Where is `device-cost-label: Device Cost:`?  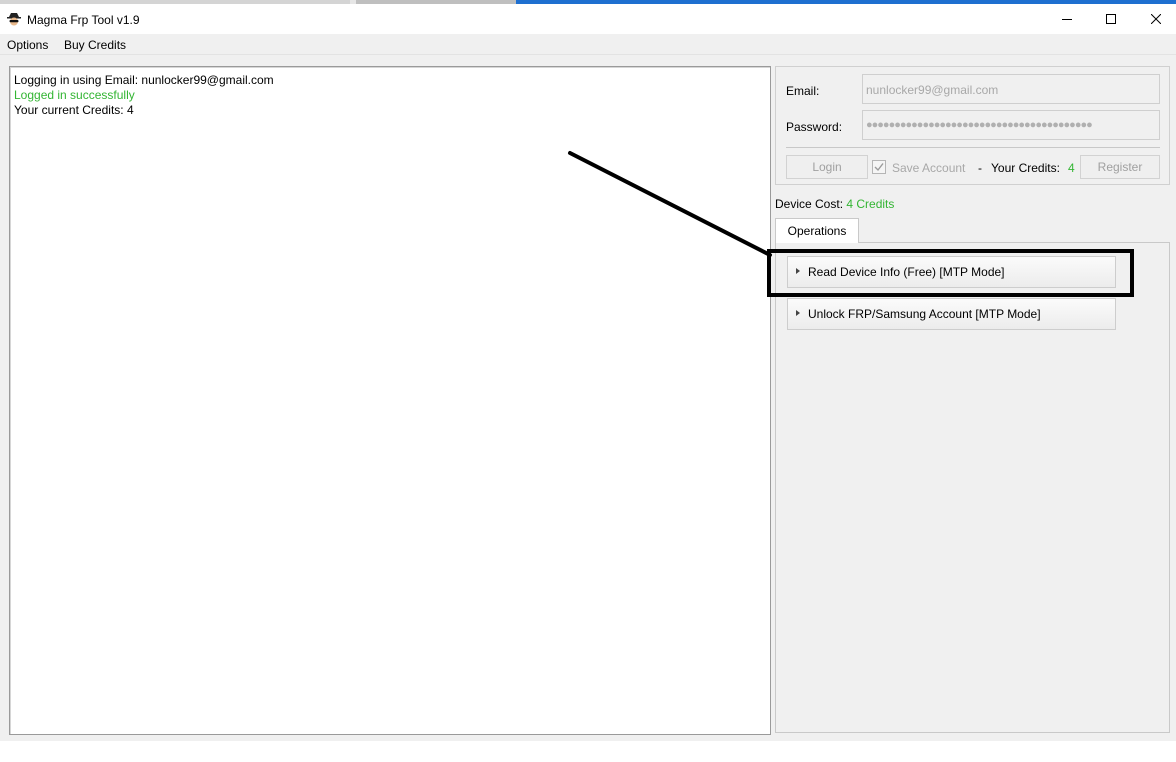 device-cost-label: Device Cost: is located at coordinates (809, 204).